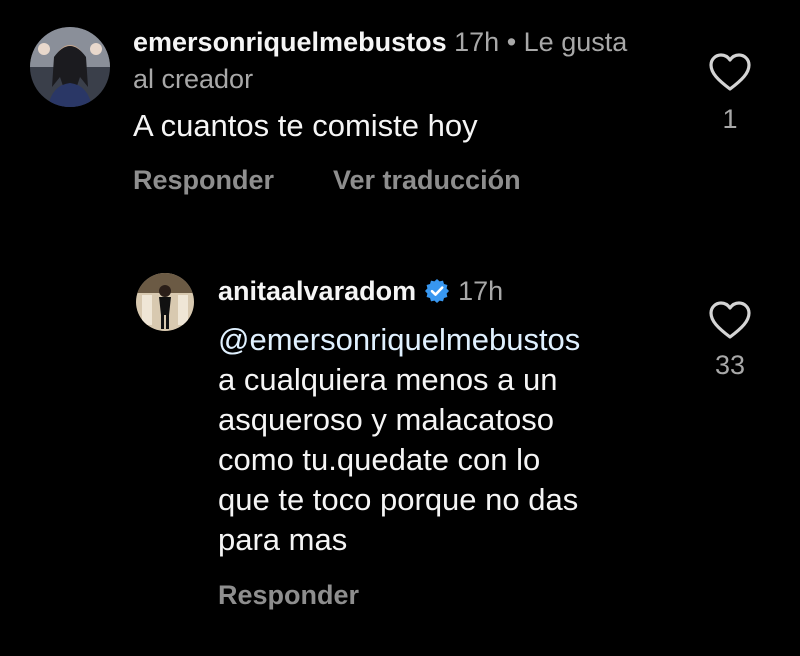 This screenshot has height=656, width=800. I want to click on username: emersonriquelmebustos, so click(290, 42).